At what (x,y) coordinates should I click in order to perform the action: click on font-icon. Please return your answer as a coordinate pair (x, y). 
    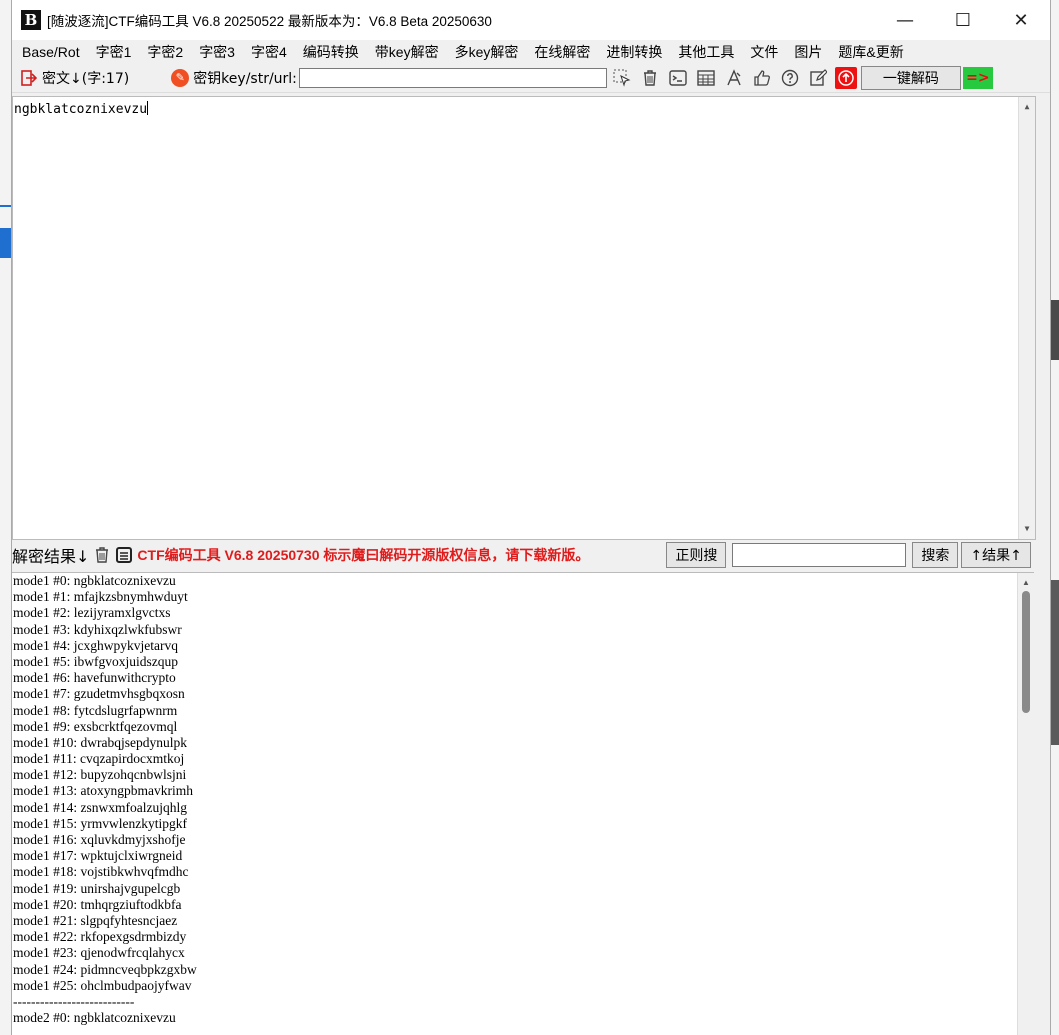
    Looking at the image, I should click on (734, 78).